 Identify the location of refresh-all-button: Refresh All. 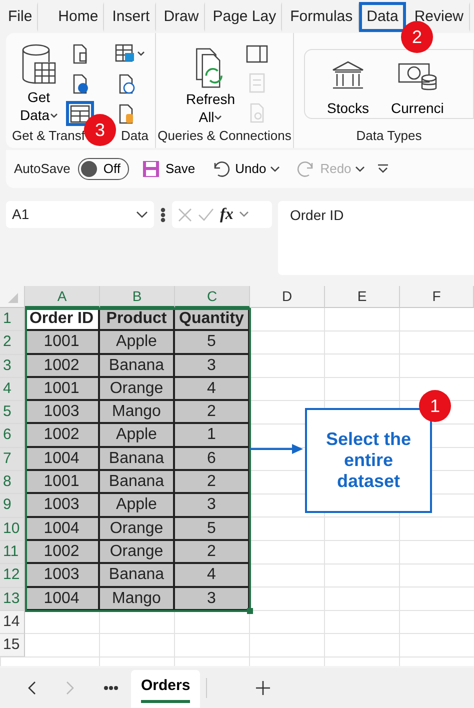
(211, 82).